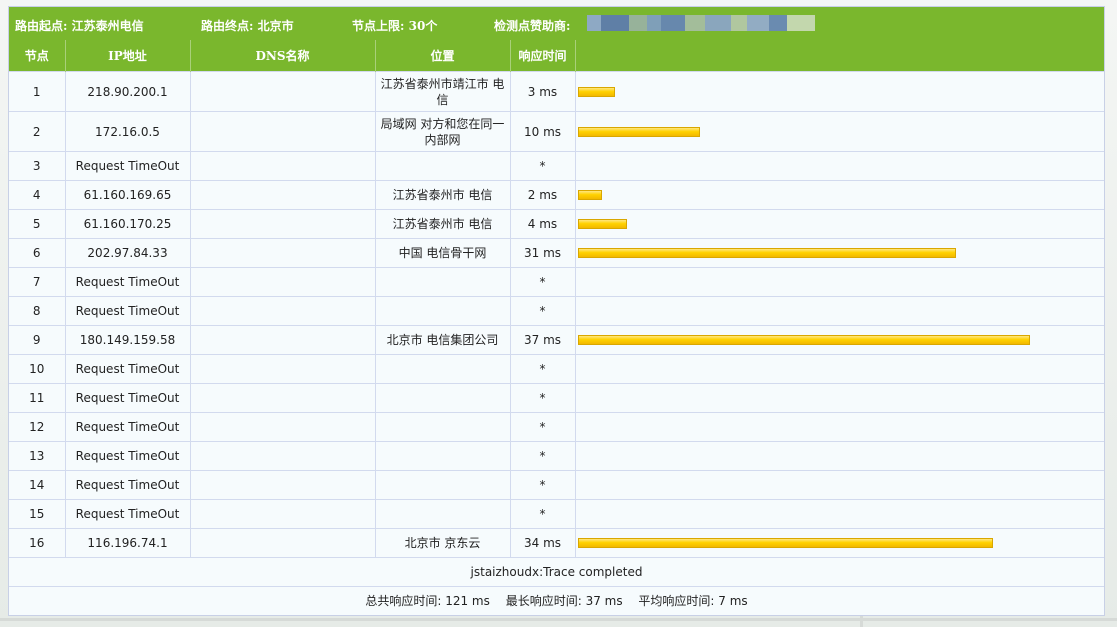 The image size is (1117, 627). I want to click on hop-ip: 61.160.169.65, so click(127, 195).